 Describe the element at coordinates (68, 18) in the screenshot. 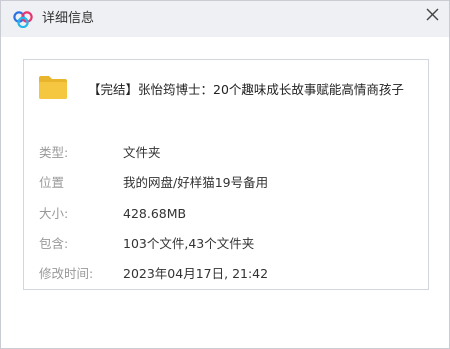

I see `dialog-title: 详细信息` at that location.